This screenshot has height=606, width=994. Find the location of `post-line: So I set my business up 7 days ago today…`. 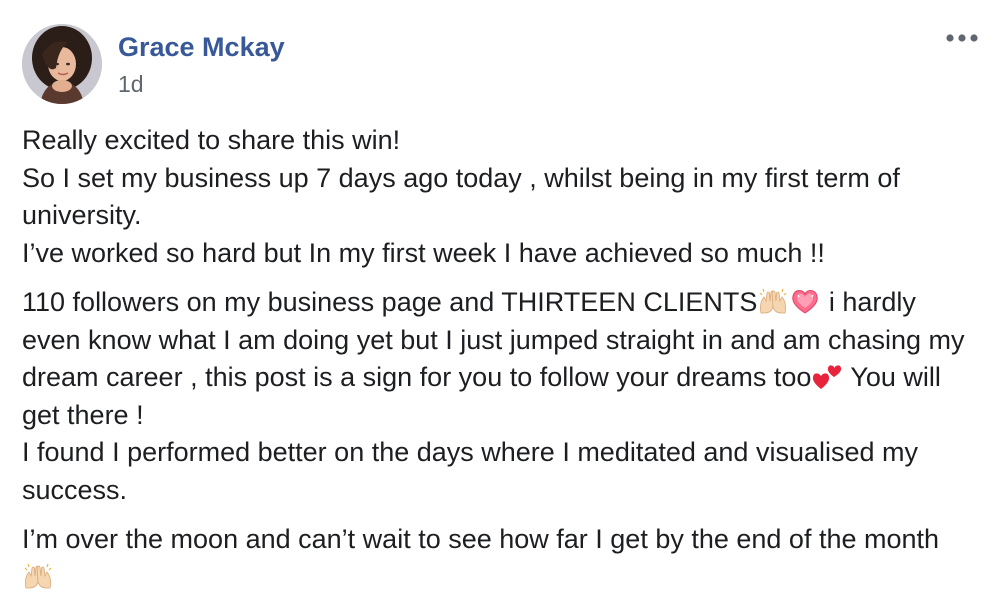

post-line: So I set my business up 7 days ago today… is located at coordinates (461, 196).